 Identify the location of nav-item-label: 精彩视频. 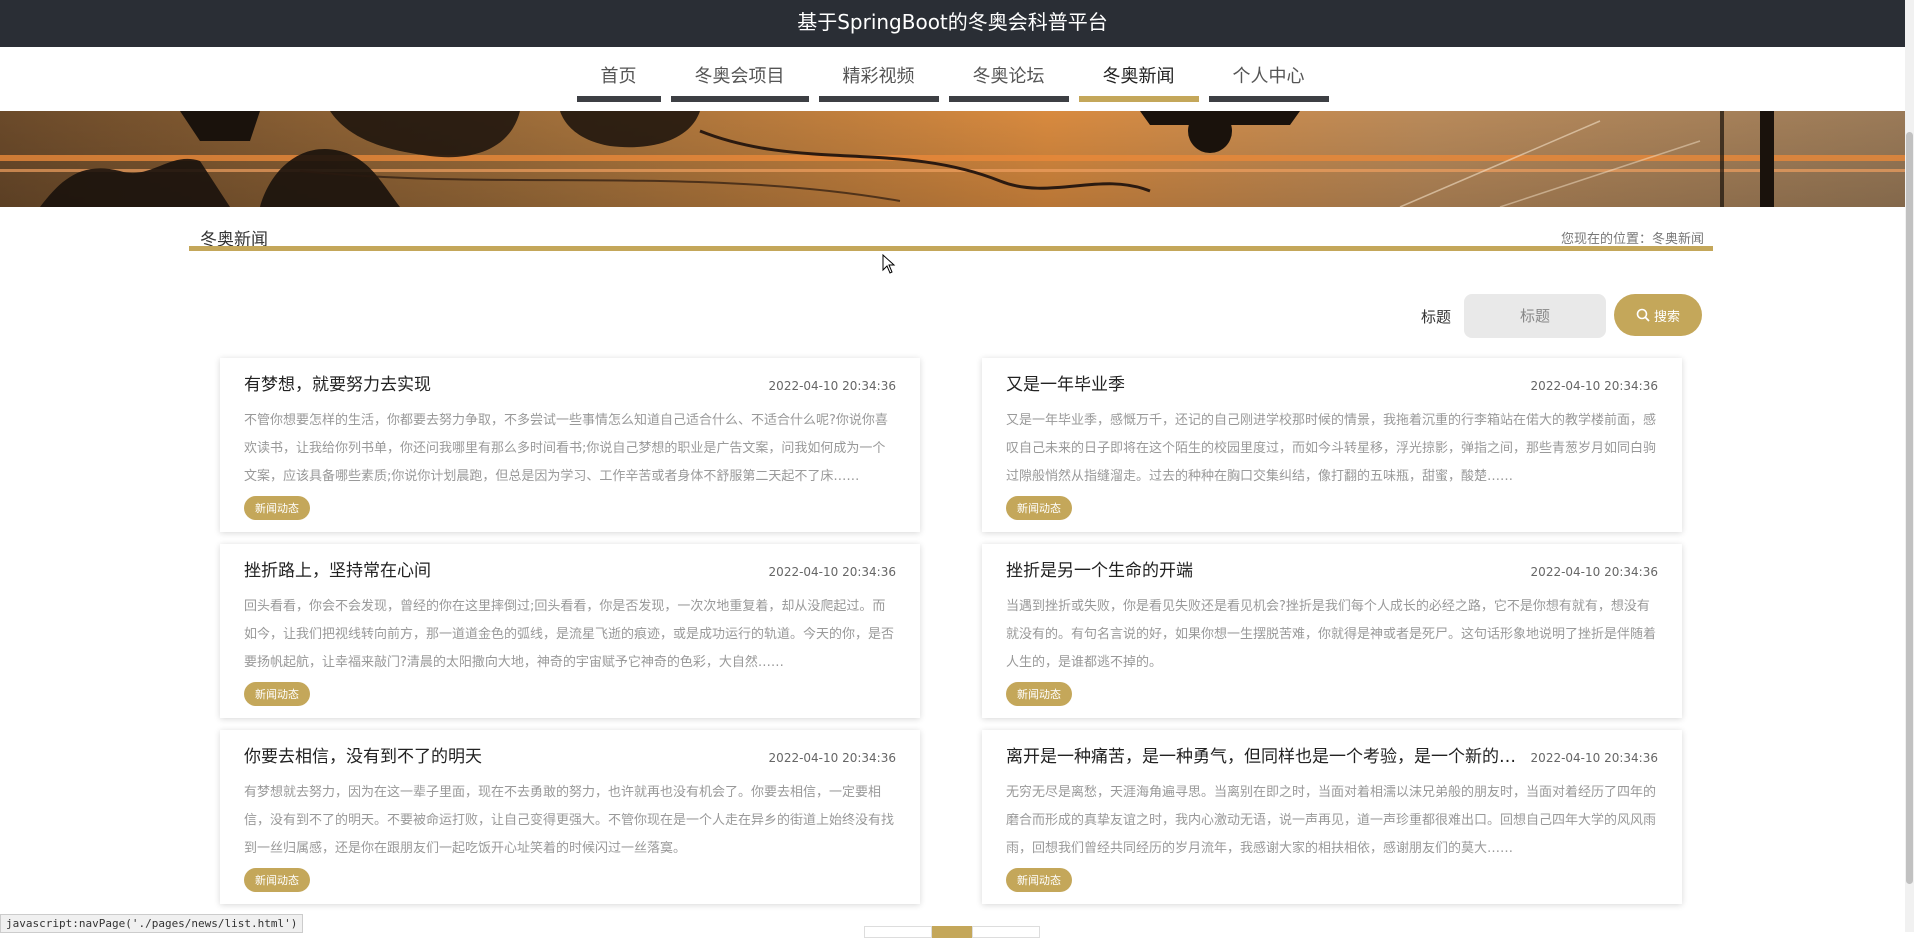
(878, 76).